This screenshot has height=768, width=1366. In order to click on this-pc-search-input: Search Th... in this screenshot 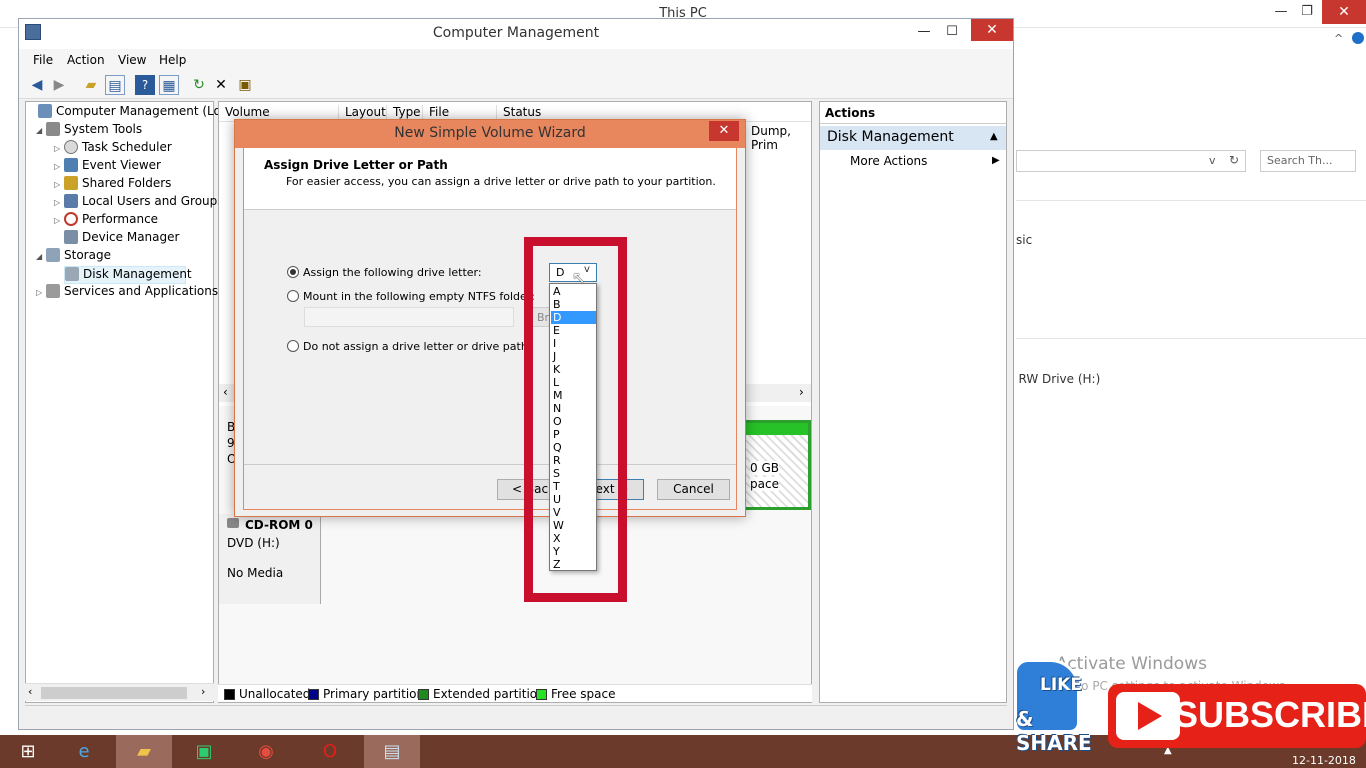, I will do `click(1308, 161)`.